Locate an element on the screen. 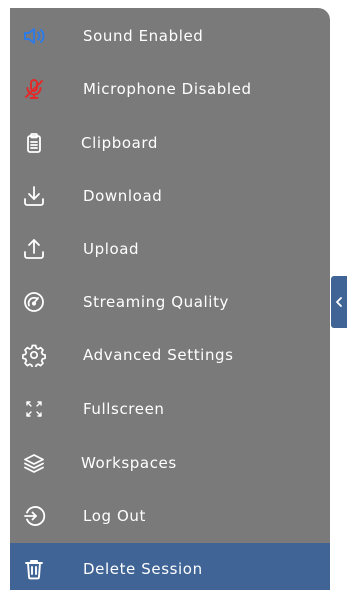 Image resolution: width=347 pixels, height=590 pixels. clipboard-icon is located at coordinates (34, 143).